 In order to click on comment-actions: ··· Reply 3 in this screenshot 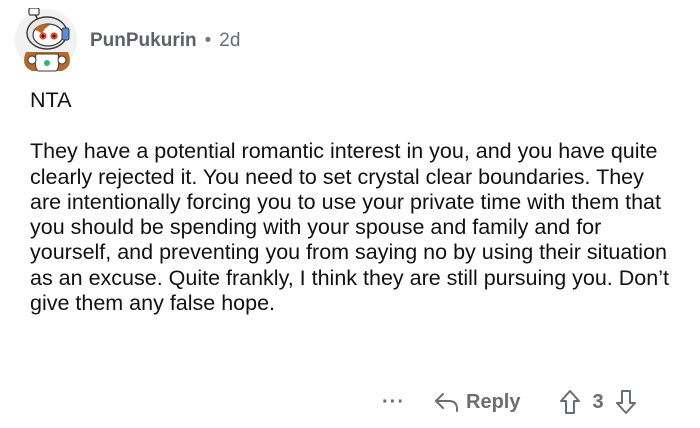, I will do `click(530, 402)`.